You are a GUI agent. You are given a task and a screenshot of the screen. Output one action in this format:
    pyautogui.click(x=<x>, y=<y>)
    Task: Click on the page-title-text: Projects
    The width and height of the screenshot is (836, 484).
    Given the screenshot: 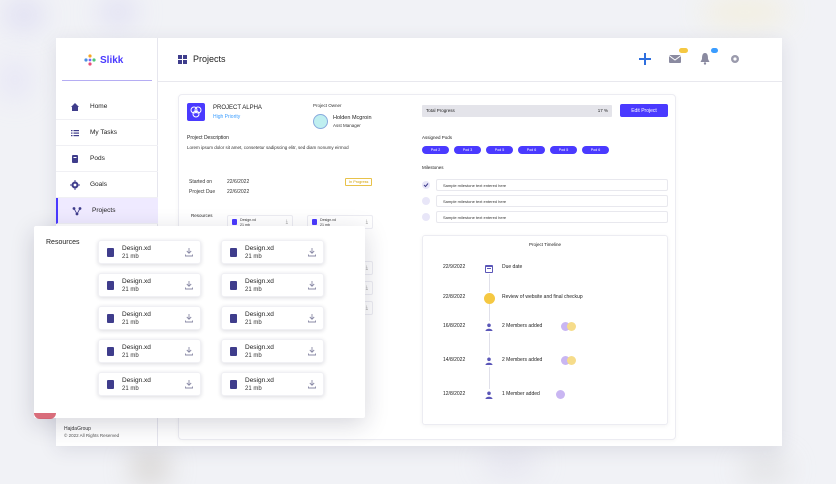 What is the action you would take?
    pyautogui.click(x=209, y=59)
    